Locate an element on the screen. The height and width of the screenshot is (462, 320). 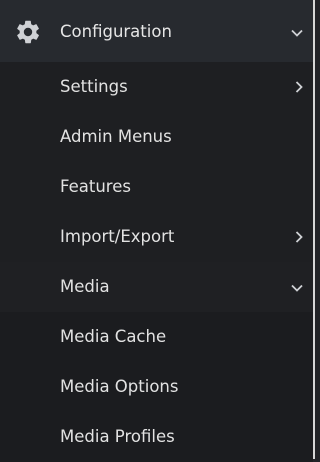
menu-item-label: Media Profiles is located at coordinates (117, 436).